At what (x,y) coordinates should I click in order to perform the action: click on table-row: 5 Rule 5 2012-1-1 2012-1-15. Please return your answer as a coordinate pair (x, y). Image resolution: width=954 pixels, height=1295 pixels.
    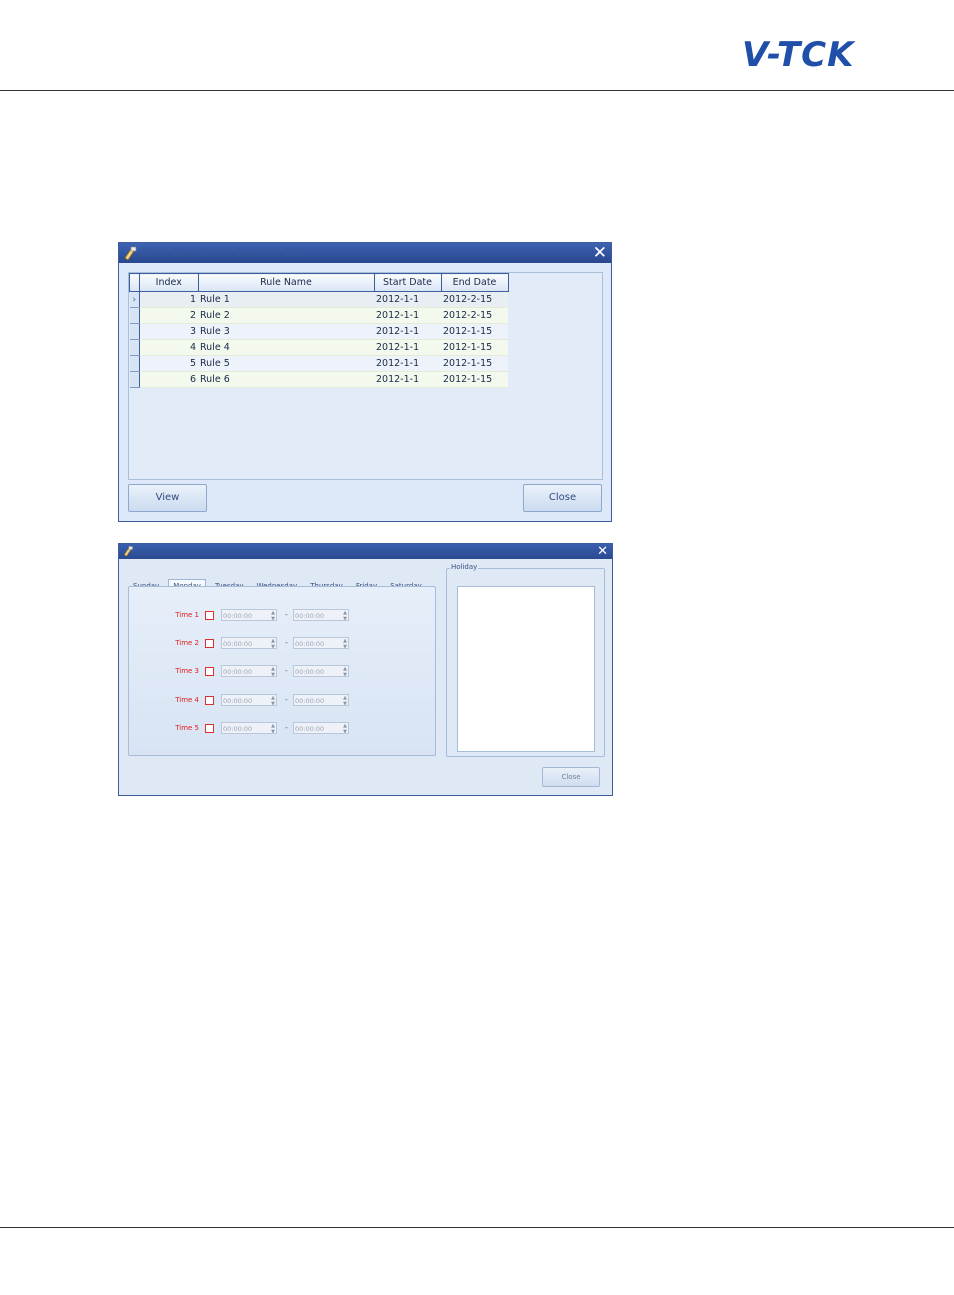
    Looking at the image, I should click on (318, 363).